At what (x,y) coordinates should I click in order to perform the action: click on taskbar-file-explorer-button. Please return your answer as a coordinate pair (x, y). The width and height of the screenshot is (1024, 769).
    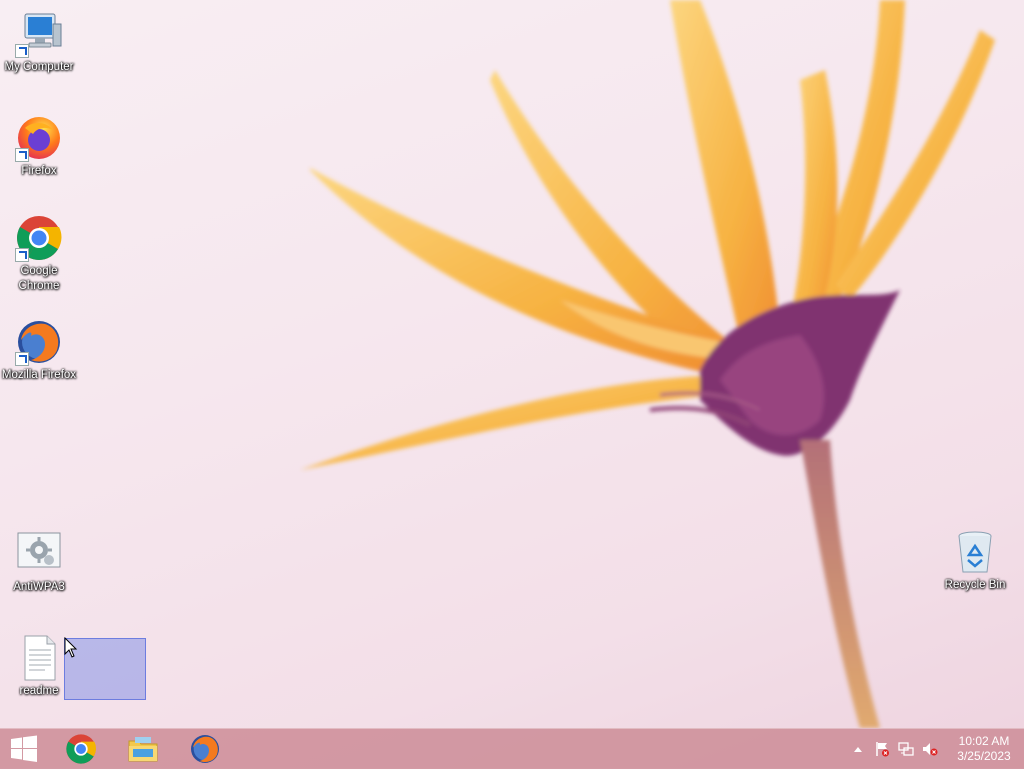
    Looking at the image, I should click on (143, 749).